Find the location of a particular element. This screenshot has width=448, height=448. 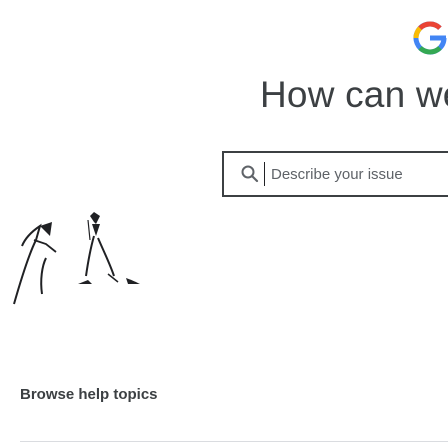

help-illustration is located at coordinates (76, 258).